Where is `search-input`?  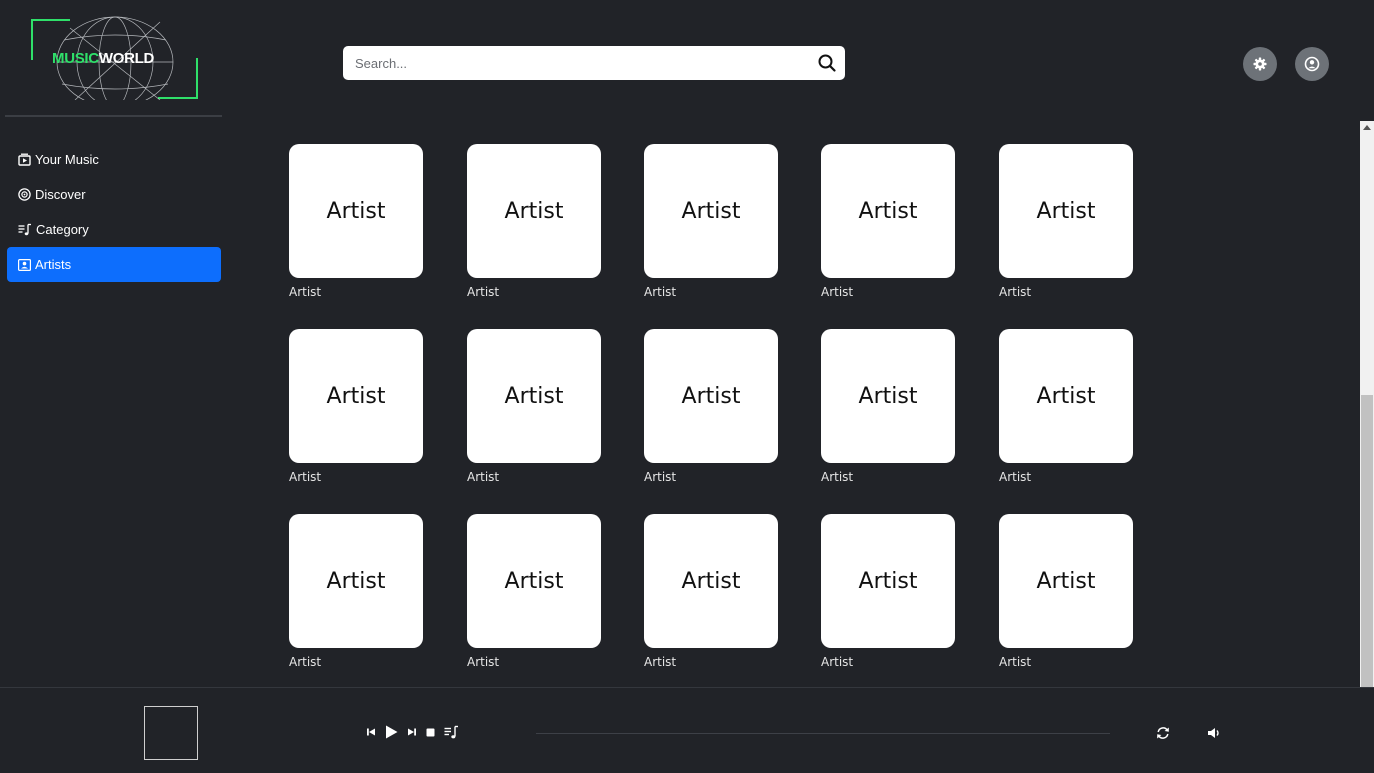 search-input is located at coordinates (573, 63).